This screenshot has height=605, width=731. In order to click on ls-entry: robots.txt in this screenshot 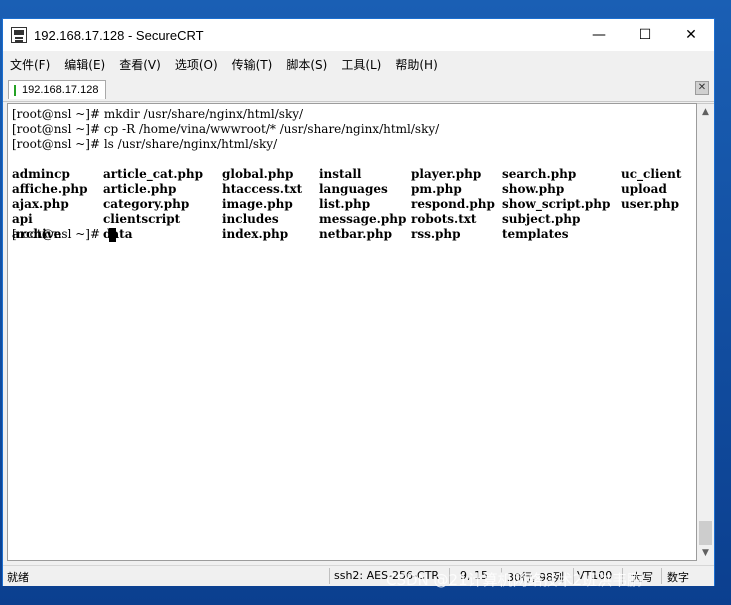, I will do `click(444, 219)`.